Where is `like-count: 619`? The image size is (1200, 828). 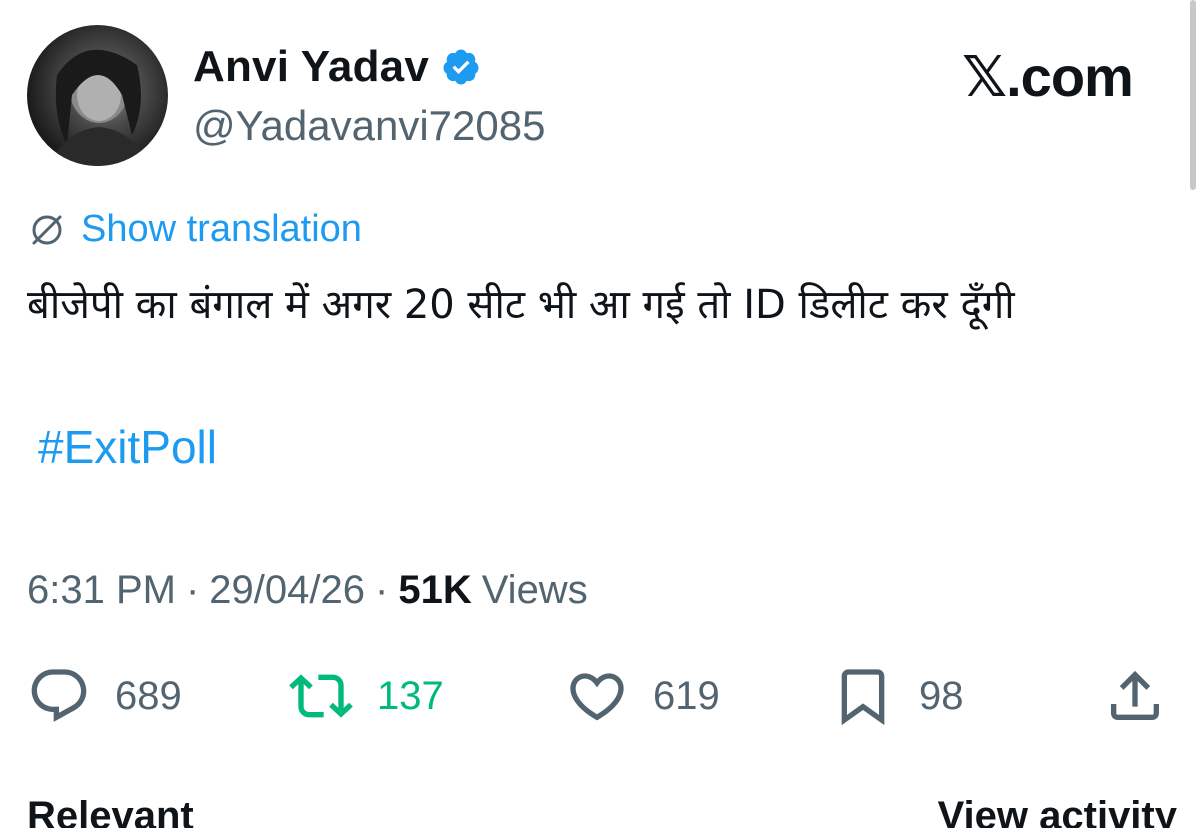
like-count: 619 is located at coordinates (686, 695).